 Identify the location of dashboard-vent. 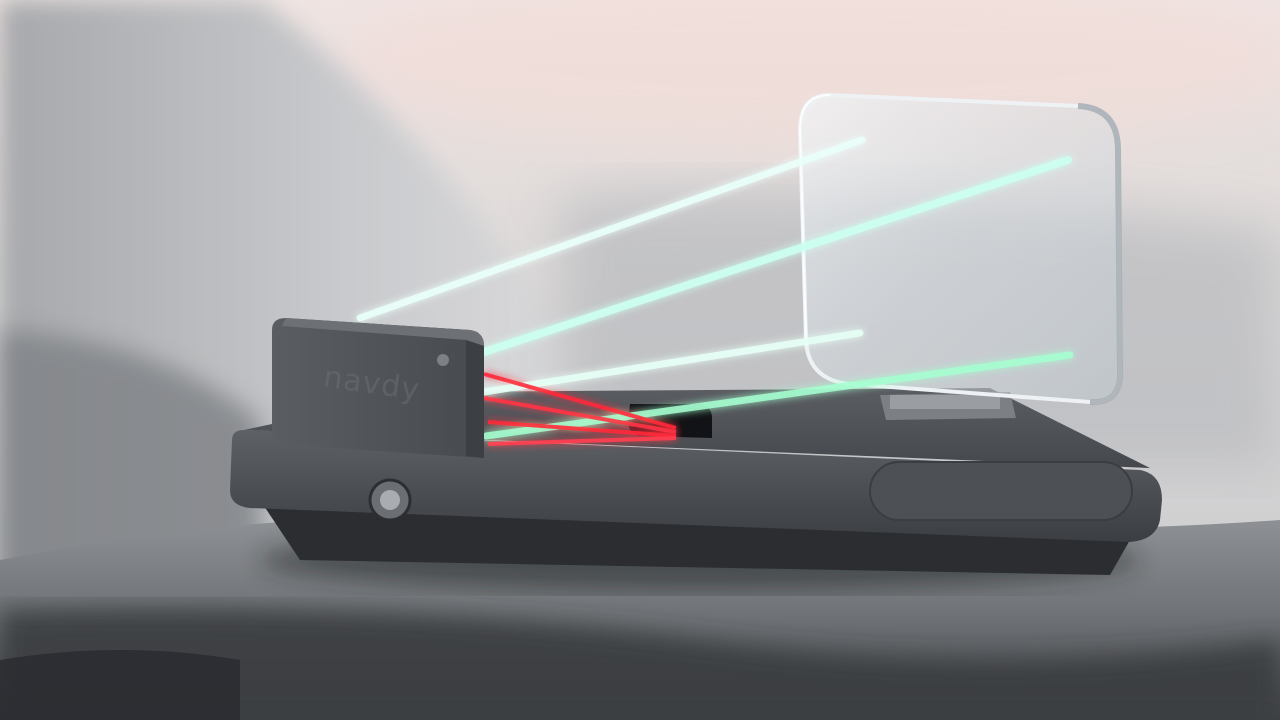
(120, 685).